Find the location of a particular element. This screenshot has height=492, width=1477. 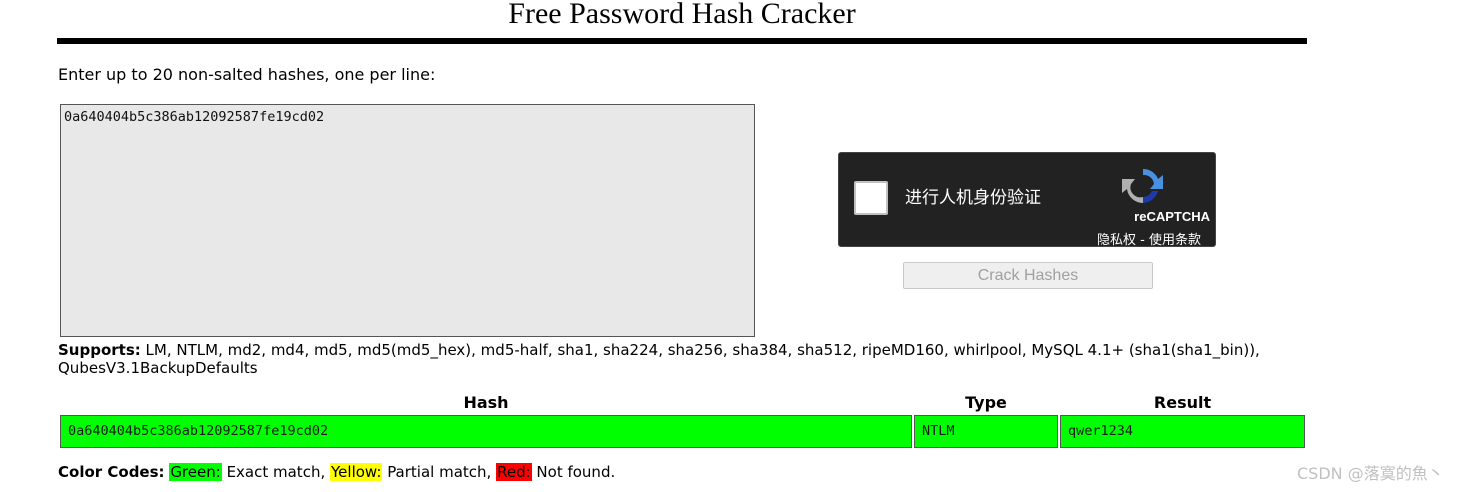

red-description: Not found. is located at coordinates (573, 472).